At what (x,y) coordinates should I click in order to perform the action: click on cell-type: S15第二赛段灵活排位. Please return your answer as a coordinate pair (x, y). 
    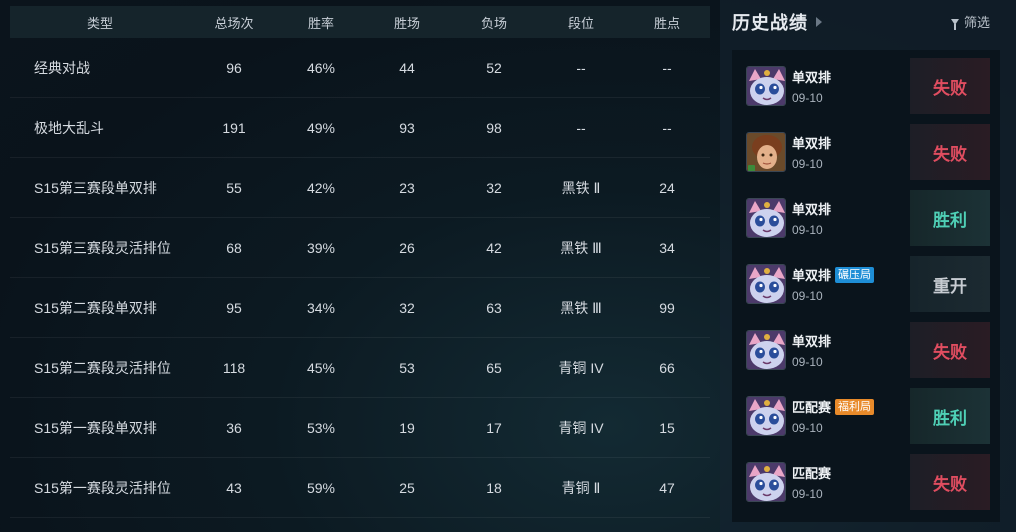
    Looking at the image, I should click on (102, 367).